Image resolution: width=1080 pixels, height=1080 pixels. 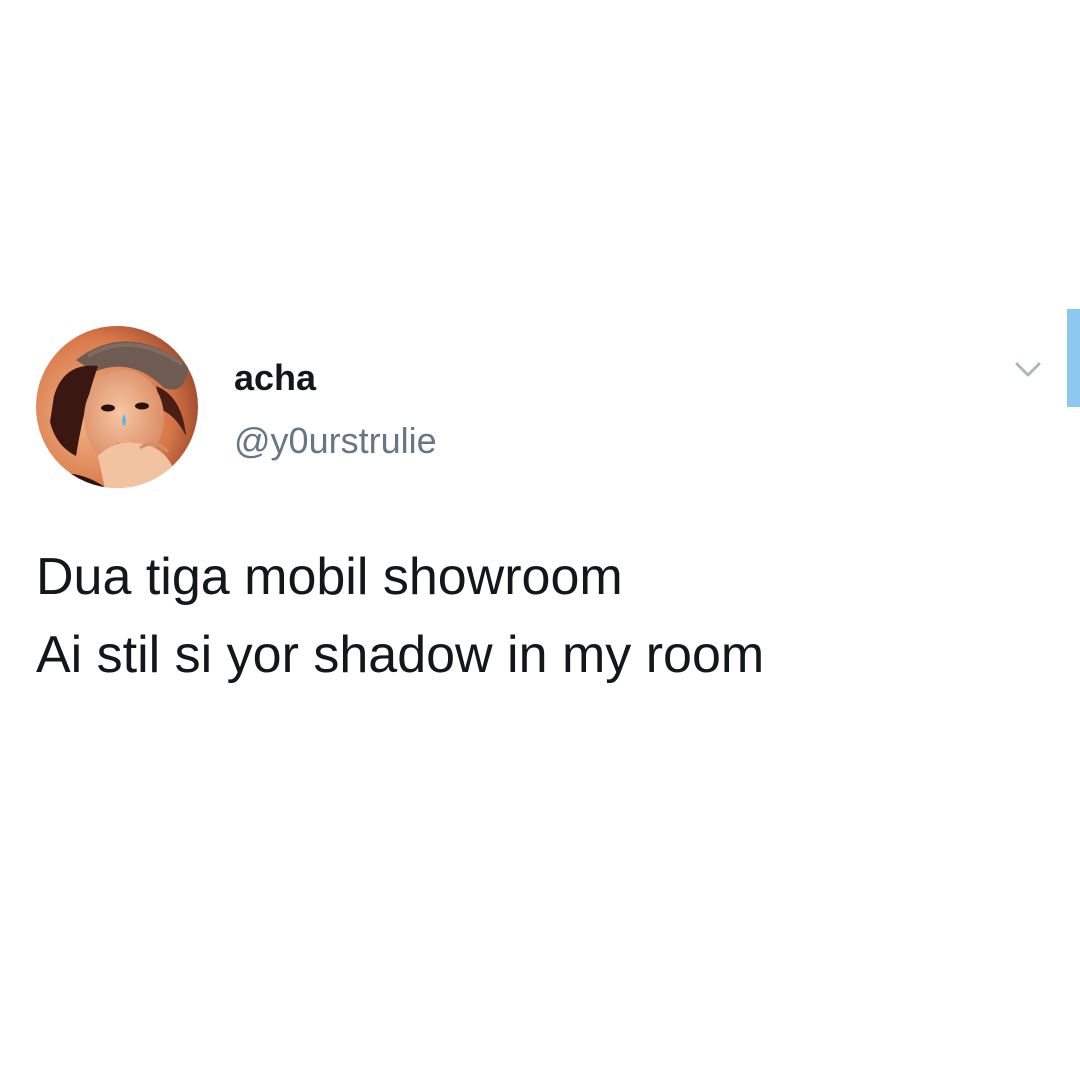 I want to click on display-name: acha, so click(x=275, y=378).